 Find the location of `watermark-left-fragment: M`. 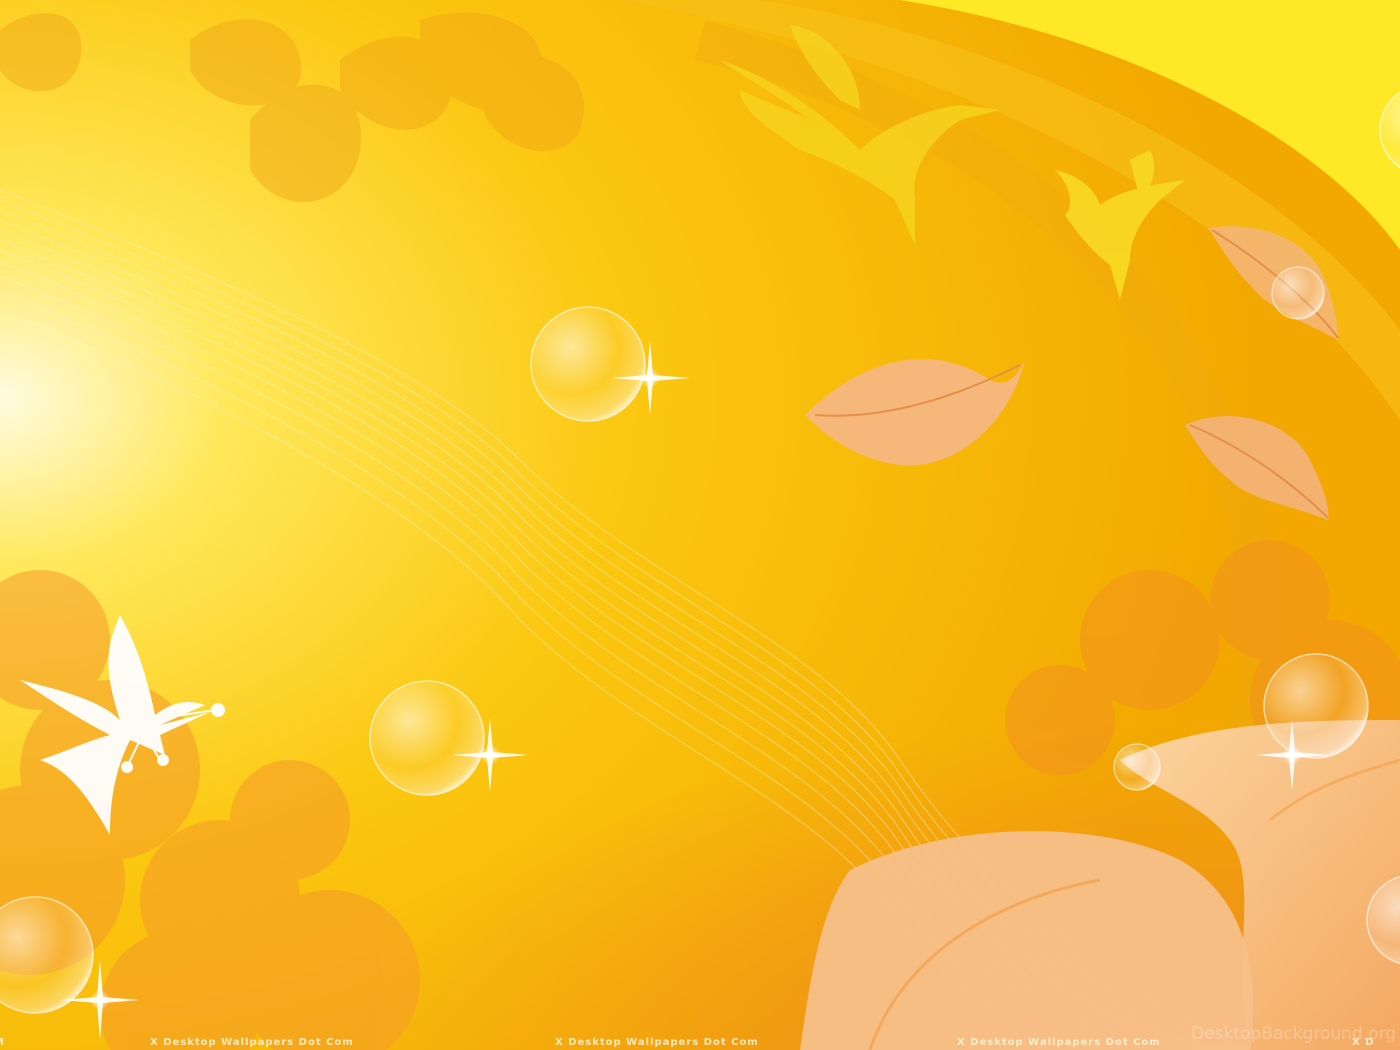

watermark-left-fragment: M is located at coordinates (2, 1042).